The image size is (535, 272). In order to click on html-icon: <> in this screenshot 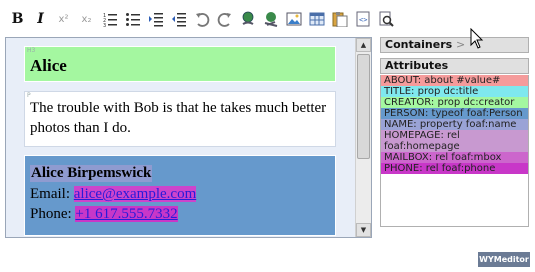, I will do `click(362, 19)`.